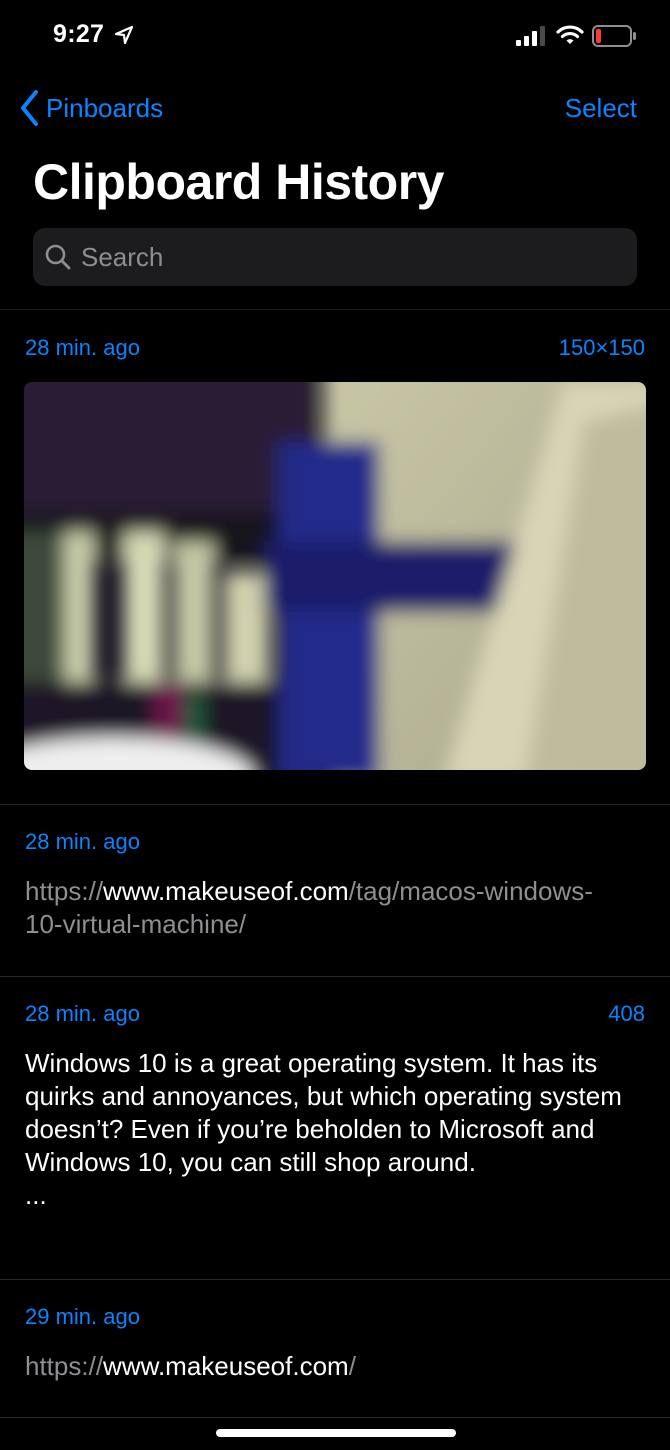 The image size is (670, 1450). Describe the element at coordinates (601, 347) in the screenshot. I see `clip-dimensions: 150×150` at that location.